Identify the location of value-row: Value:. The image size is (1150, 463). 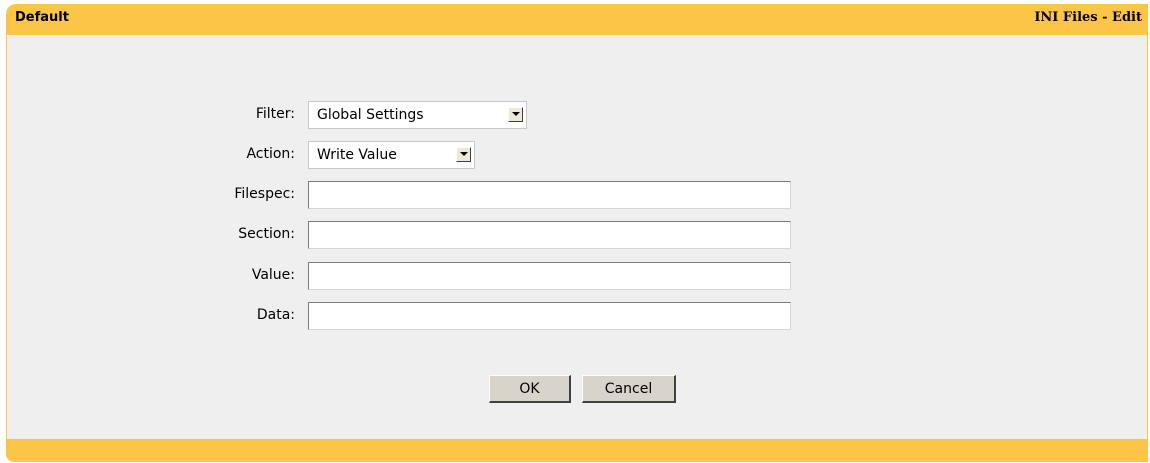
(577, 276).